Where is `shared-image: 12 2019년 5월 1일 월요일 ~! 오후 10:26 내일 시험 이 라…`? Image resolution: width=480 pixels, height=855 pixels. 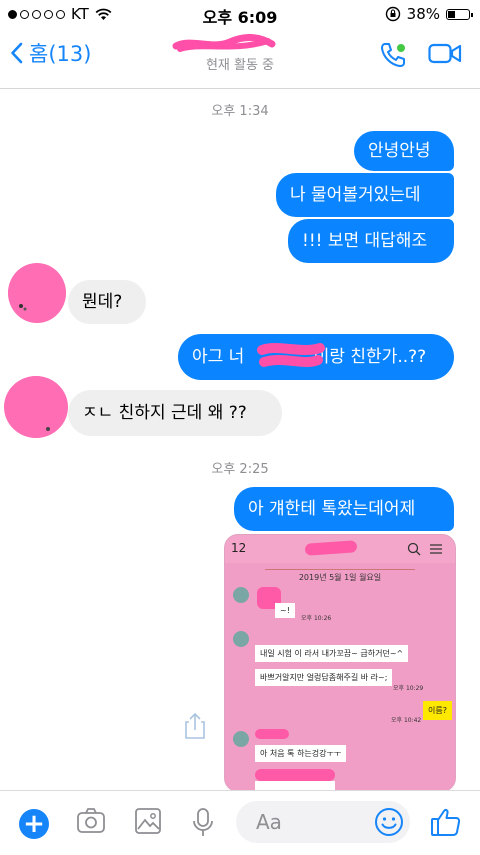
shared-image: 12 2019년 5월 1일 월요일 ~! 오후 10:26 내일 시험 이 라… is located at coordinates (340, 663).